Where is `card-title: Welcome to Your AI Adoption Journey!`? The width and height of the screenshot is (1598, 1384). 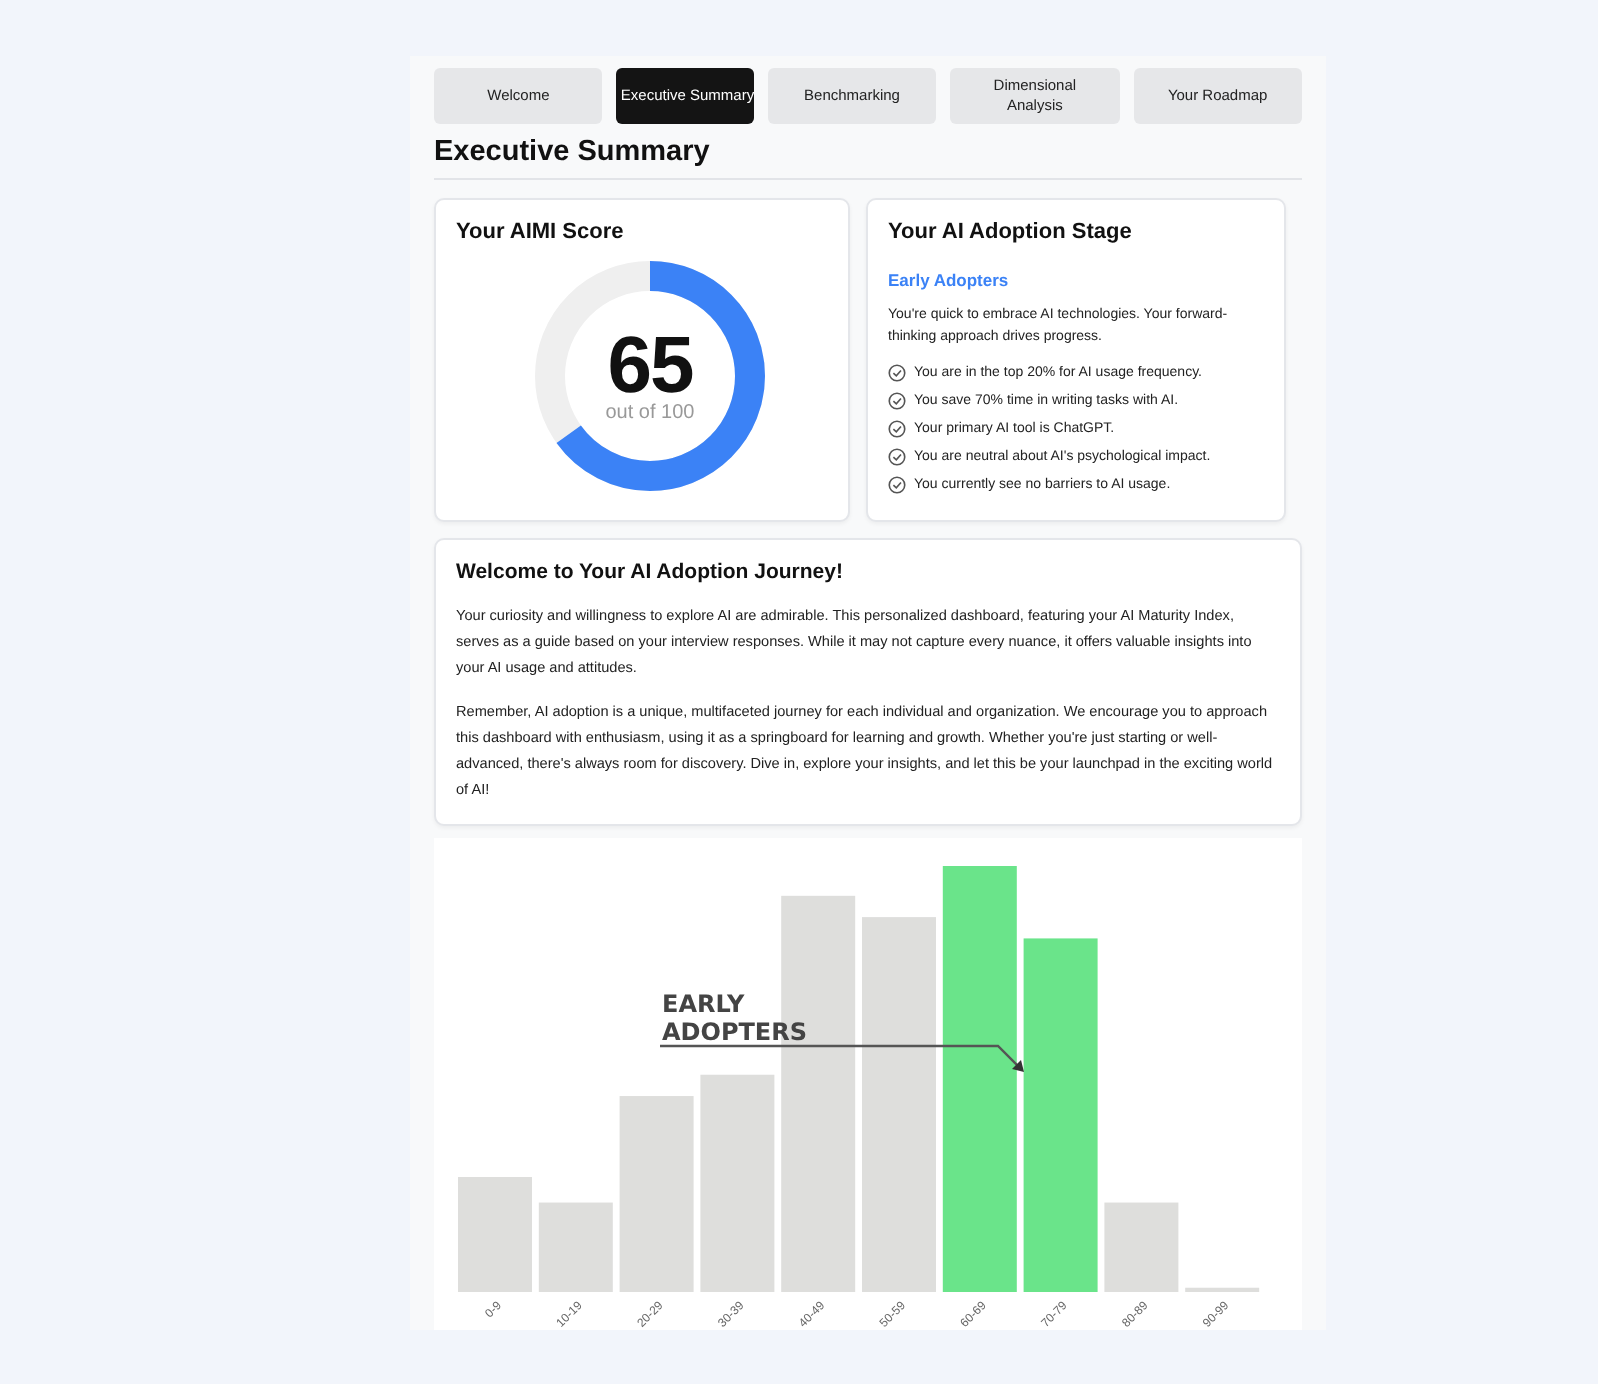 card-title: Welcome to Your AI Adoption Journey! is located at coordinates (650, 572).